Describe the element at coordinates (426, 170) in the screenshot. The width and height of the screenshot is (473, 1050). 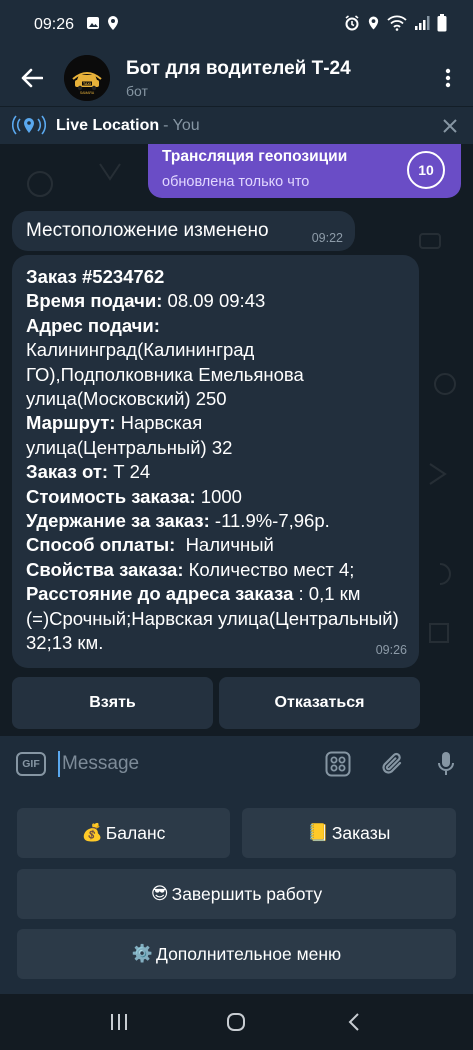
I see `live-timer-badge: 10` at that location.